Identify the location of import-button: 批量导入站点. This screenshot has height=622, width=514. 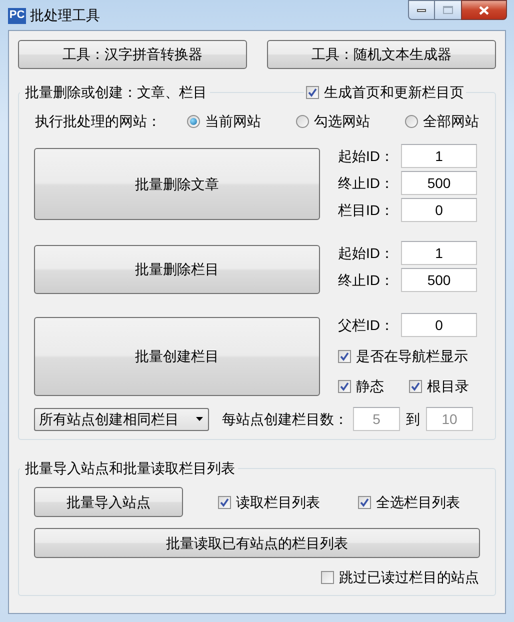
(108, 502).